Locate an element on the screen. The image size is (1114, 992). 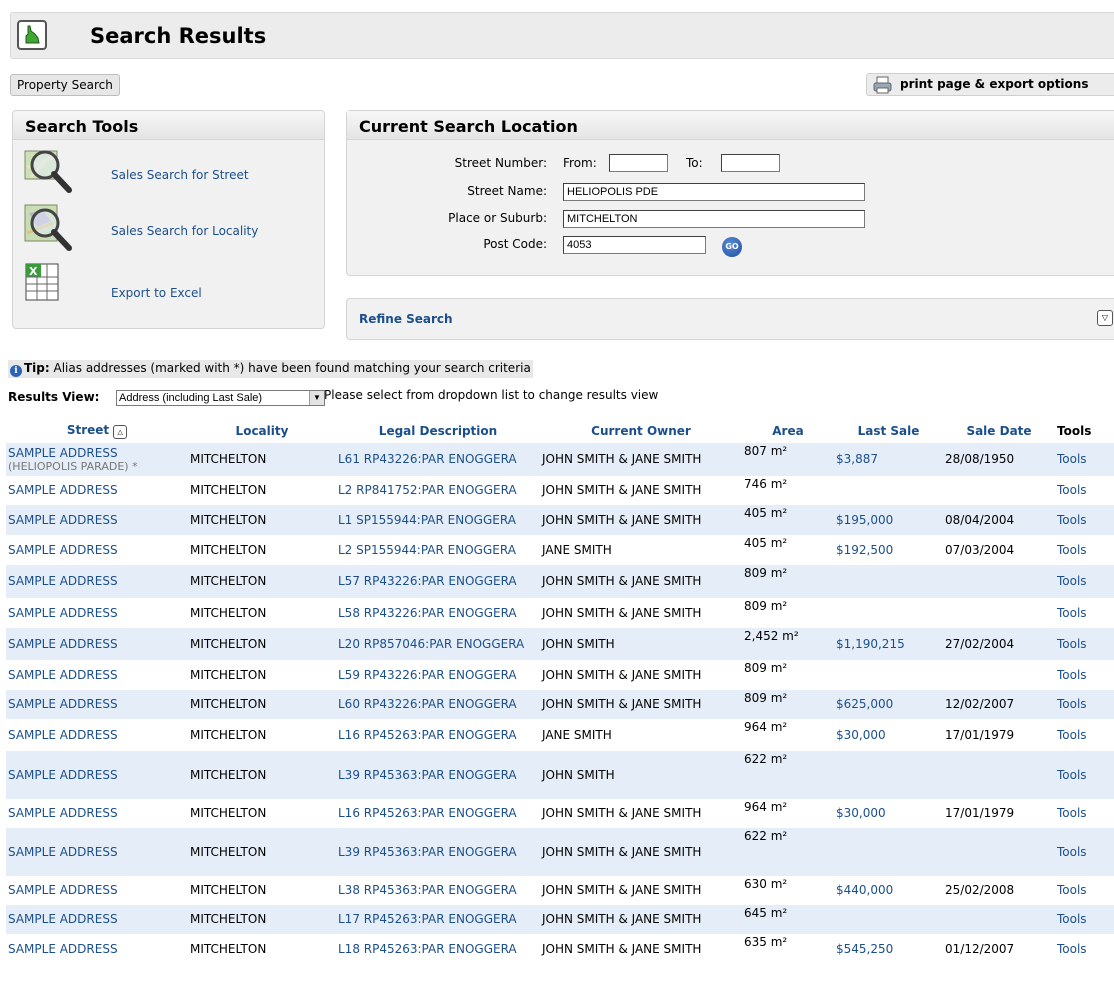
results-view-select: Address (including Last Sale) ▼ is located at coordinates (220, 398).